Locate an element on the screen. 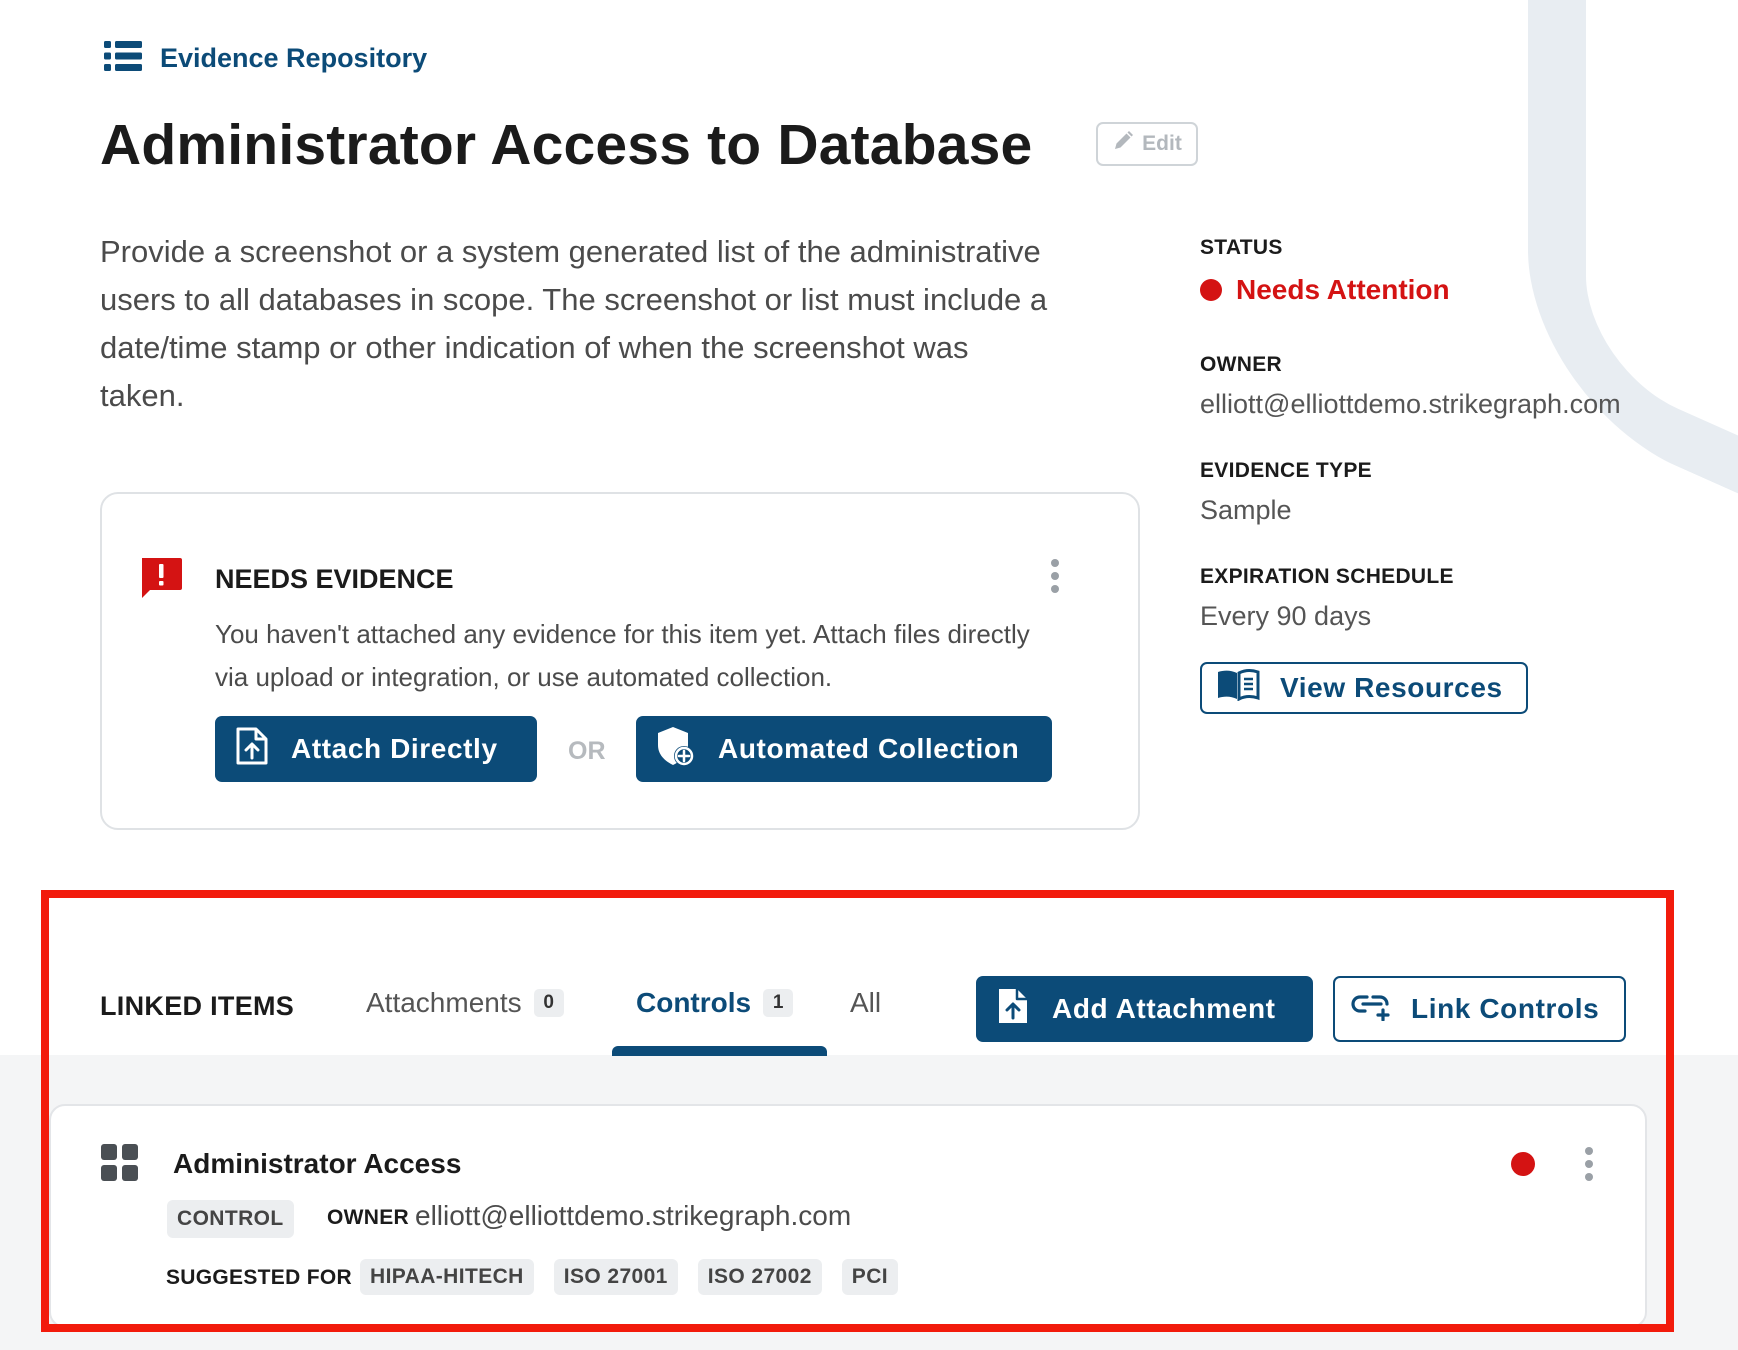 The width and height of the screenshot is (1738, 1350). expiration-section: EXPIRATION SCHEDULE Every 90 days is located at coordinates (1327, 598).